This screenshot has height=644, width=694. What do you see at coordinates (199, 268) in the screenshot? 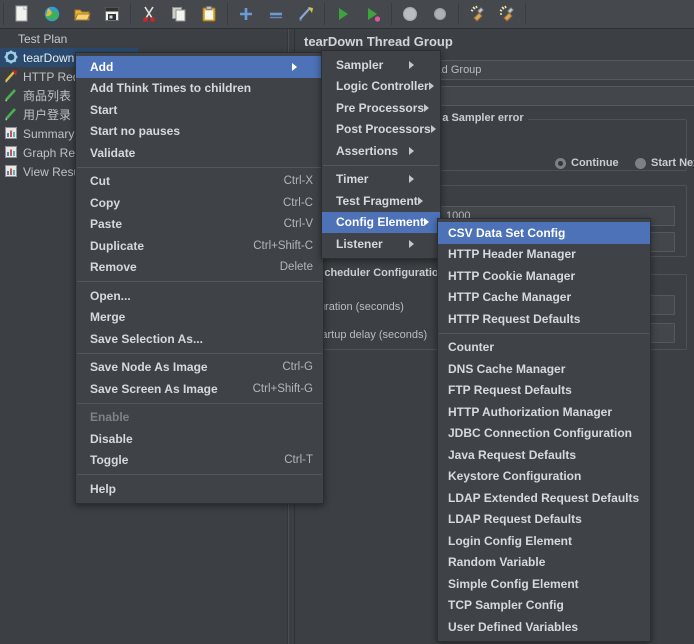
I see `menu-item-remove: Remove Delete` at bounding box center [199, 268].